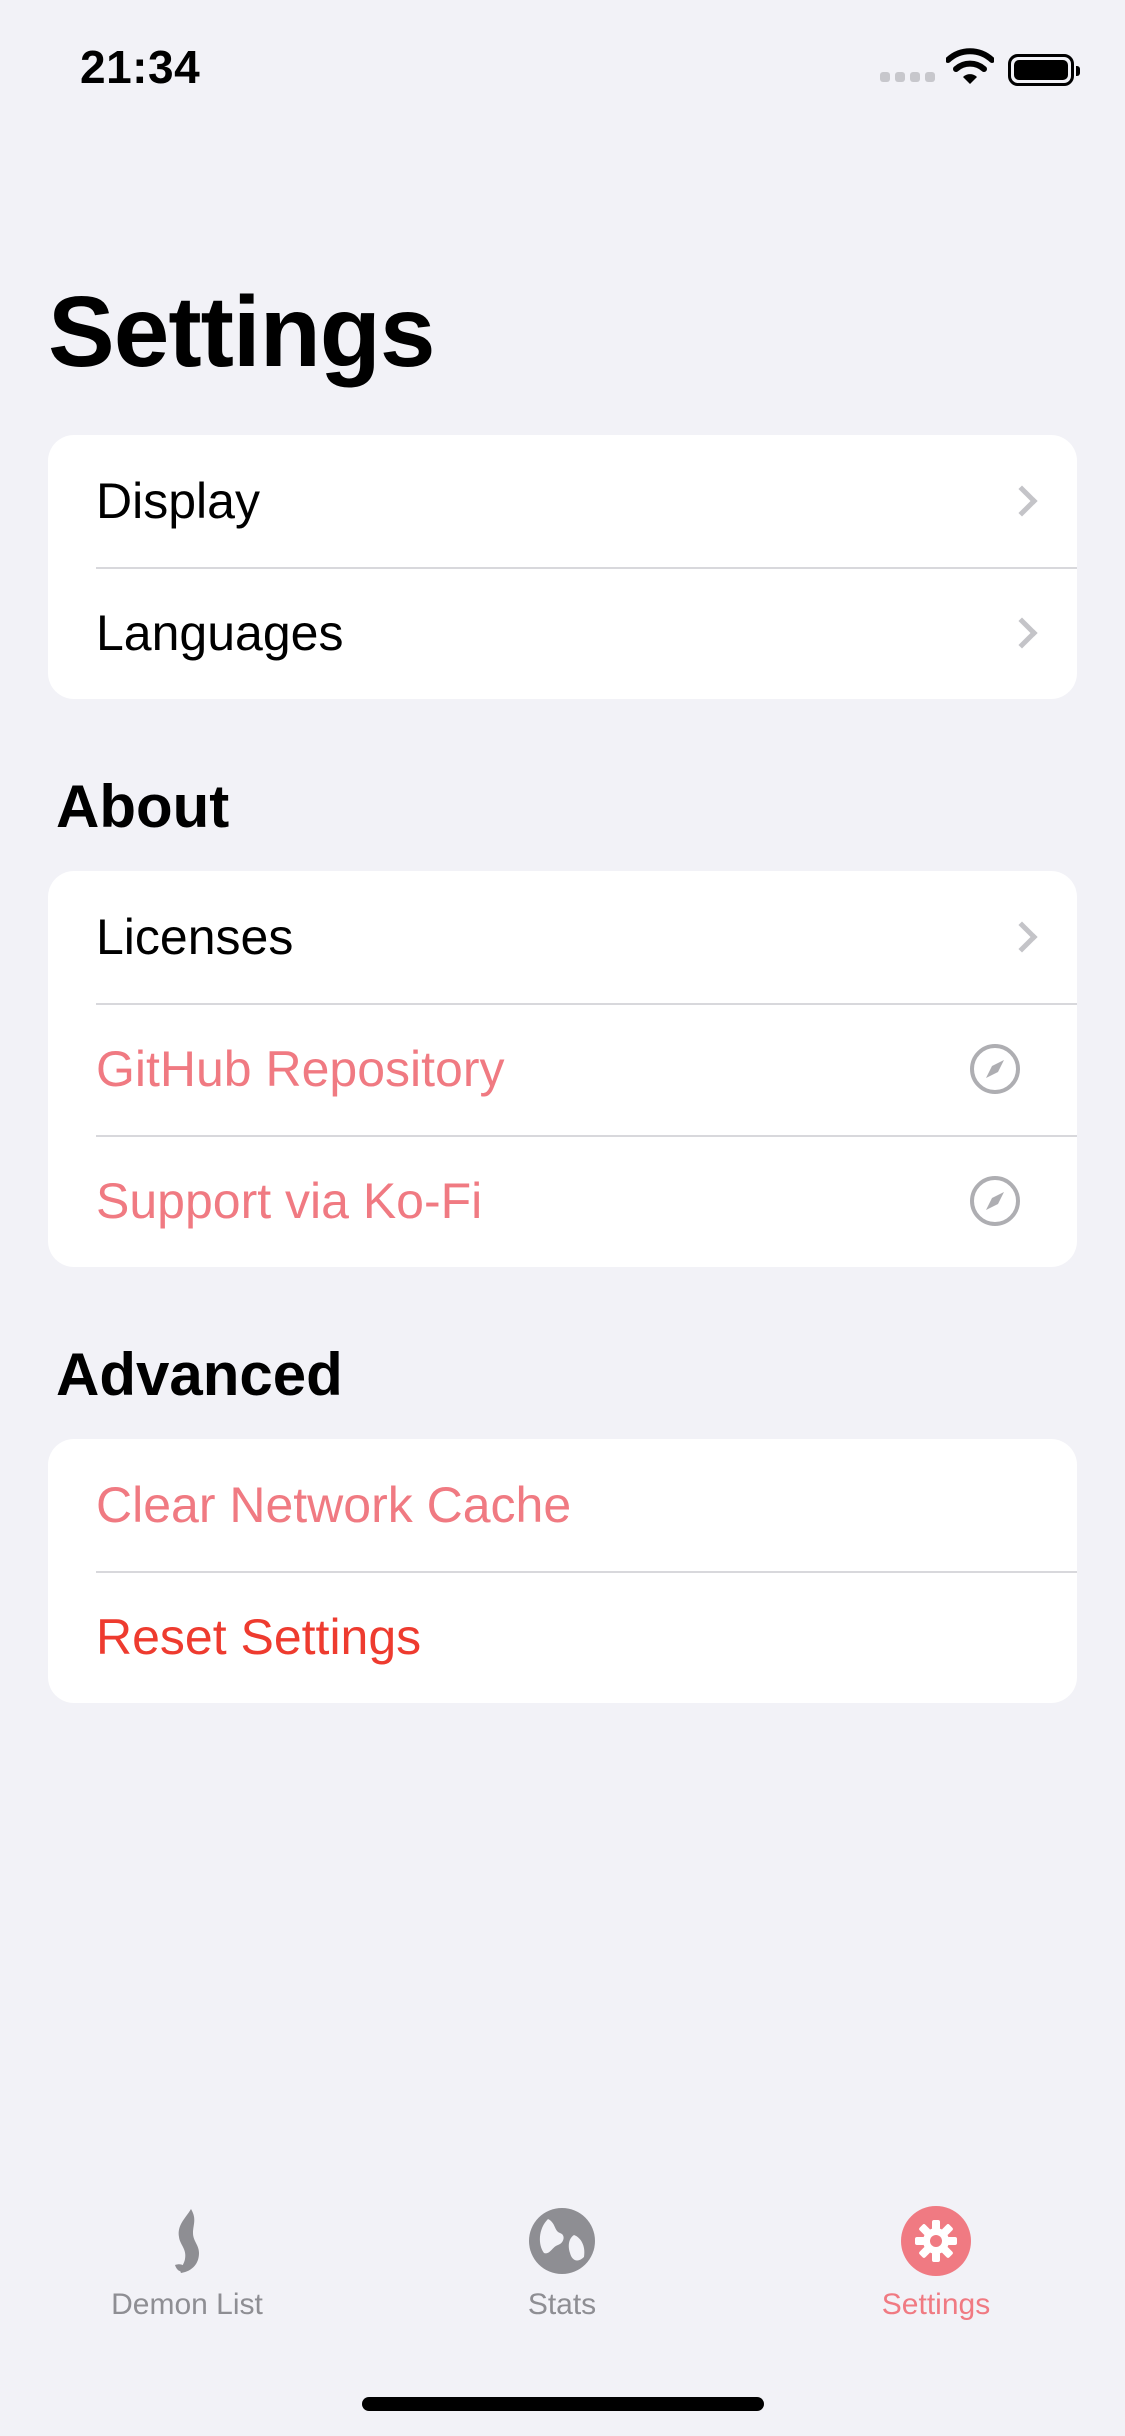 The width and height of the screenshot is (1125, 2436). What do you see at coordinates (195, 937) in the screenshot?
I see `licenses-label: Licenses` at bounding box center [195, 937].